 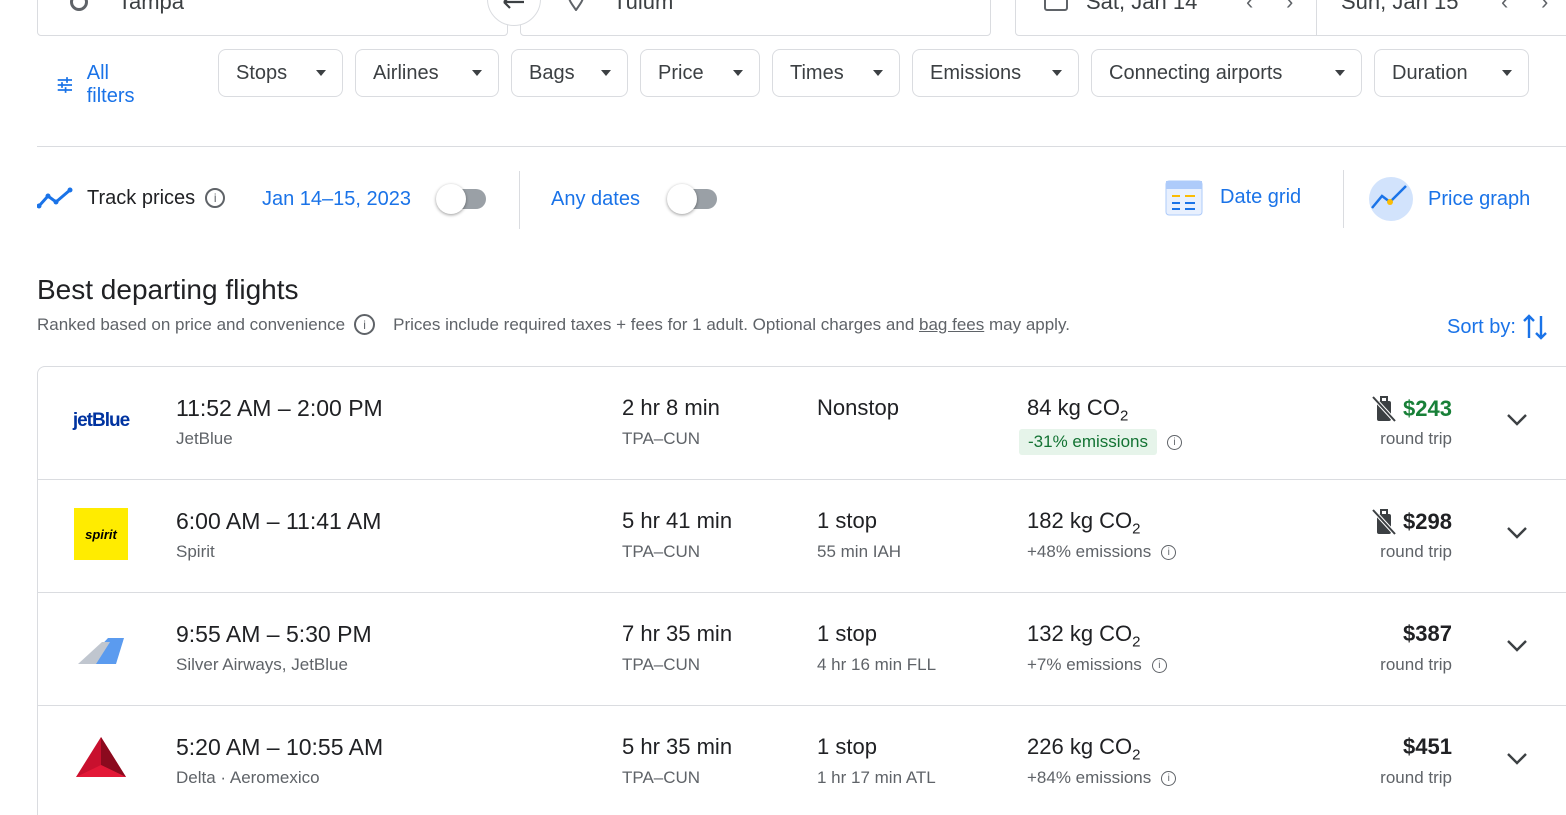 What do you see at coordinates (1088, 442) in the screenshot?
I see `emissions-badge: -31% emissions` at bounding box center [1088, 442].